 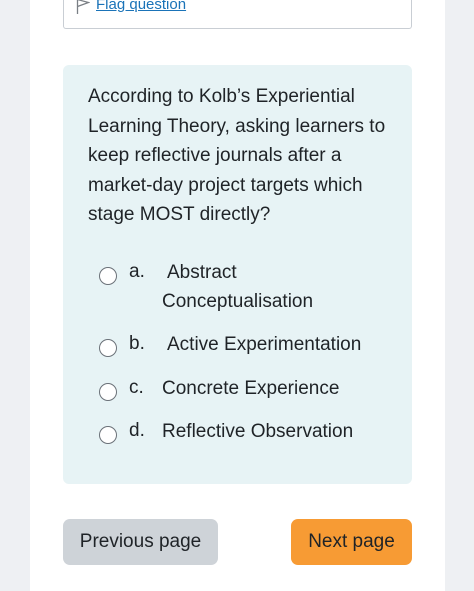 What do you see at coordinates (137, 430) in the screenshot?
I see `option-d-letter: d.` at bounding box center [137, 430].